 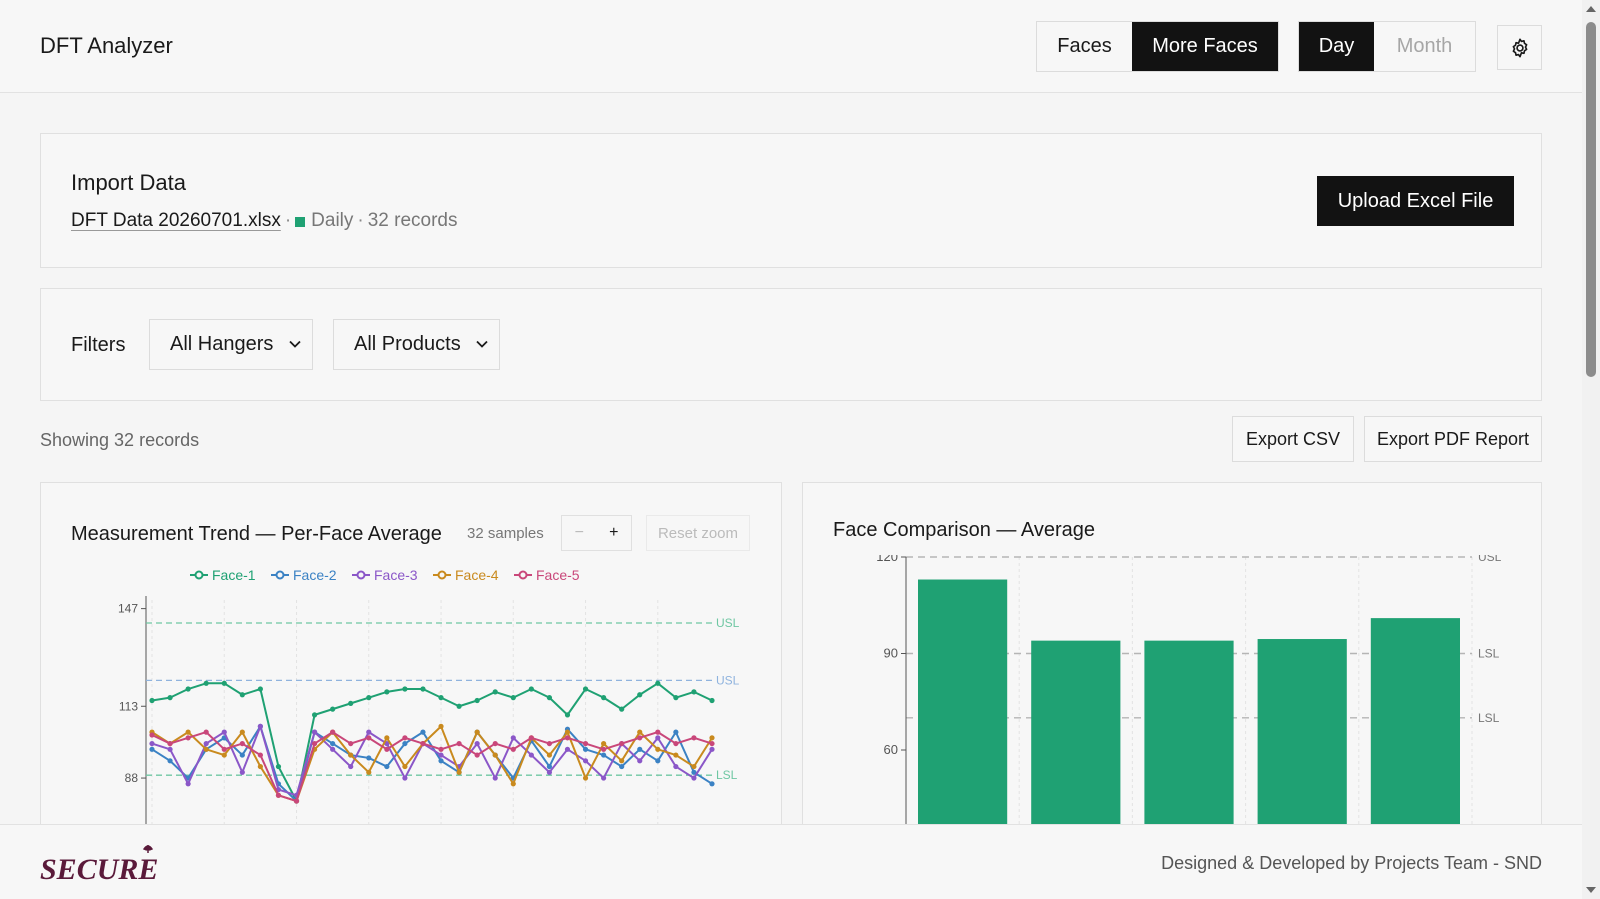 What do you see at coordinates (1293, 439) in the screenshot?
I see `export-csv-button: Export CSV` at bounding box center [1293, 439].